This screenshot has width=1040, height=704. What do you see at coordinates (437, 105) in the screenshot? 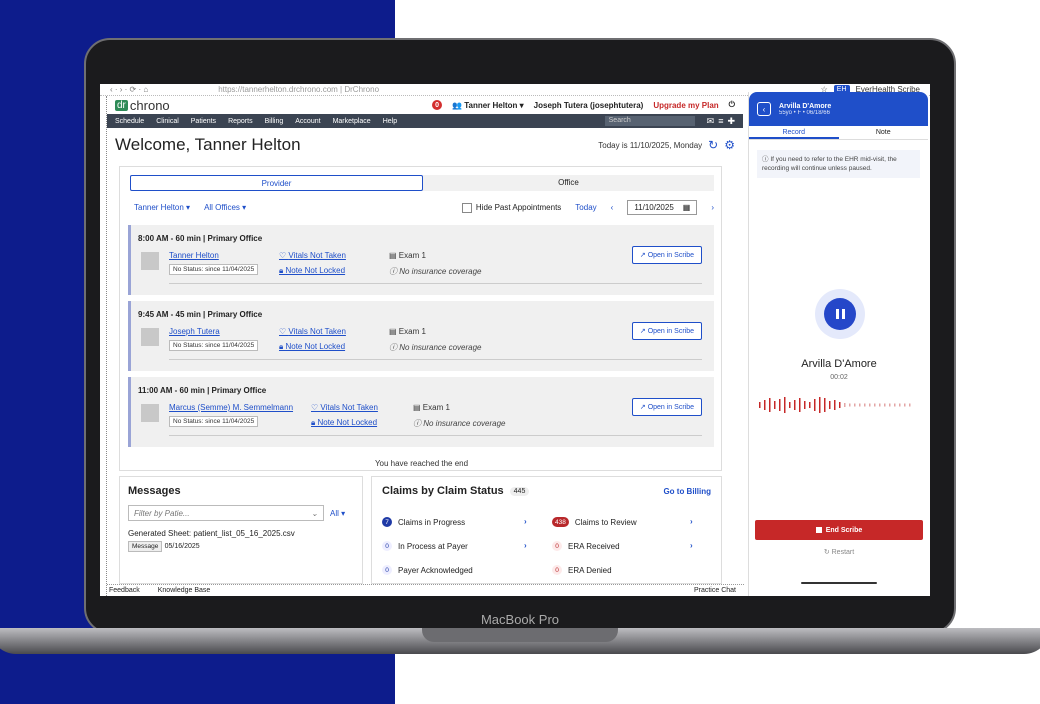
I see `notification-badge: 0` at bounding box center [437, 105].